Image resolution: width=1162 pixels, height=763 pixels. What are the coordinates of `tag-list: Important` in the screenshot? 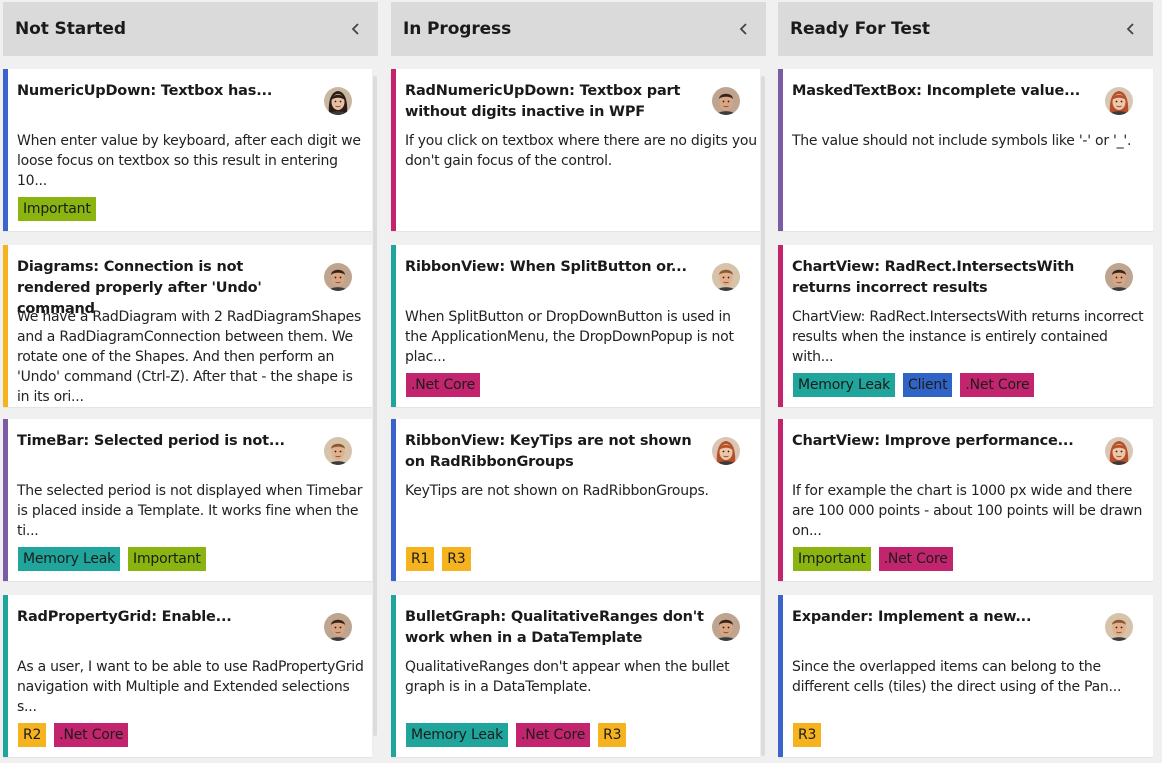 It's located at (57, 209).